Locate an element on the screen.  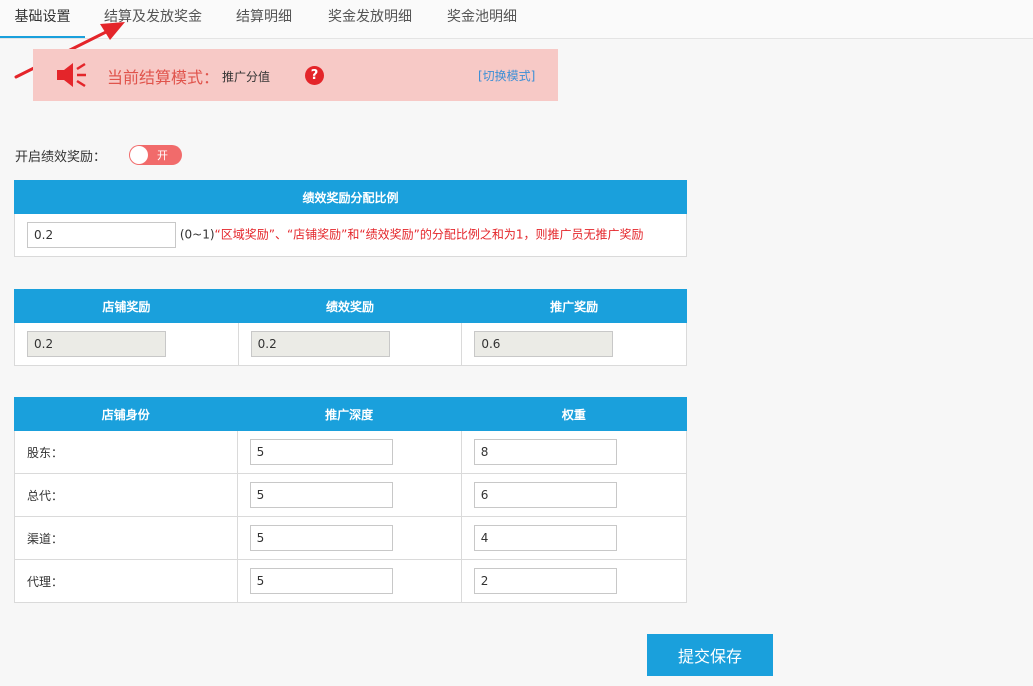
rewards-header-performance: 绩效奖励 is located at coordinates (350, 306).